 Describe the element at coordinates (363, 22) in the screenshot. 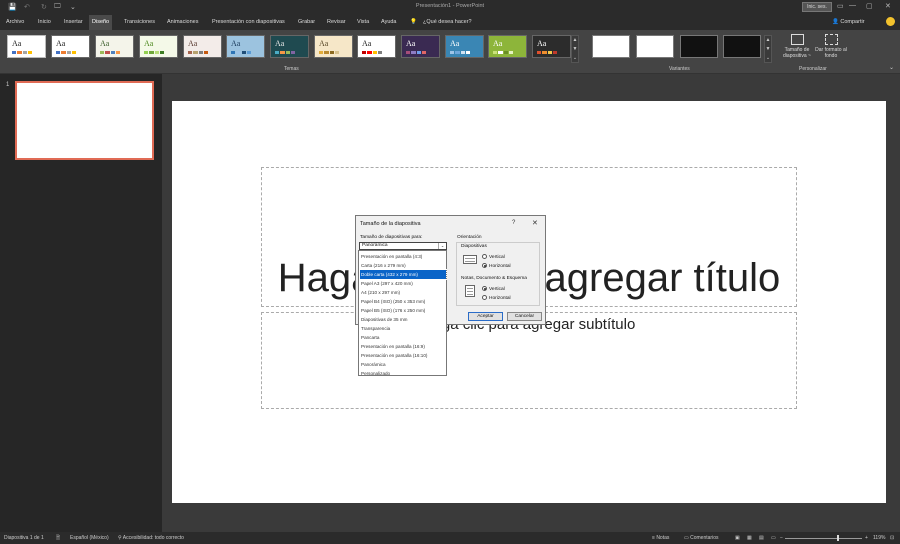

I see `tab-vista: Vista` at that location.